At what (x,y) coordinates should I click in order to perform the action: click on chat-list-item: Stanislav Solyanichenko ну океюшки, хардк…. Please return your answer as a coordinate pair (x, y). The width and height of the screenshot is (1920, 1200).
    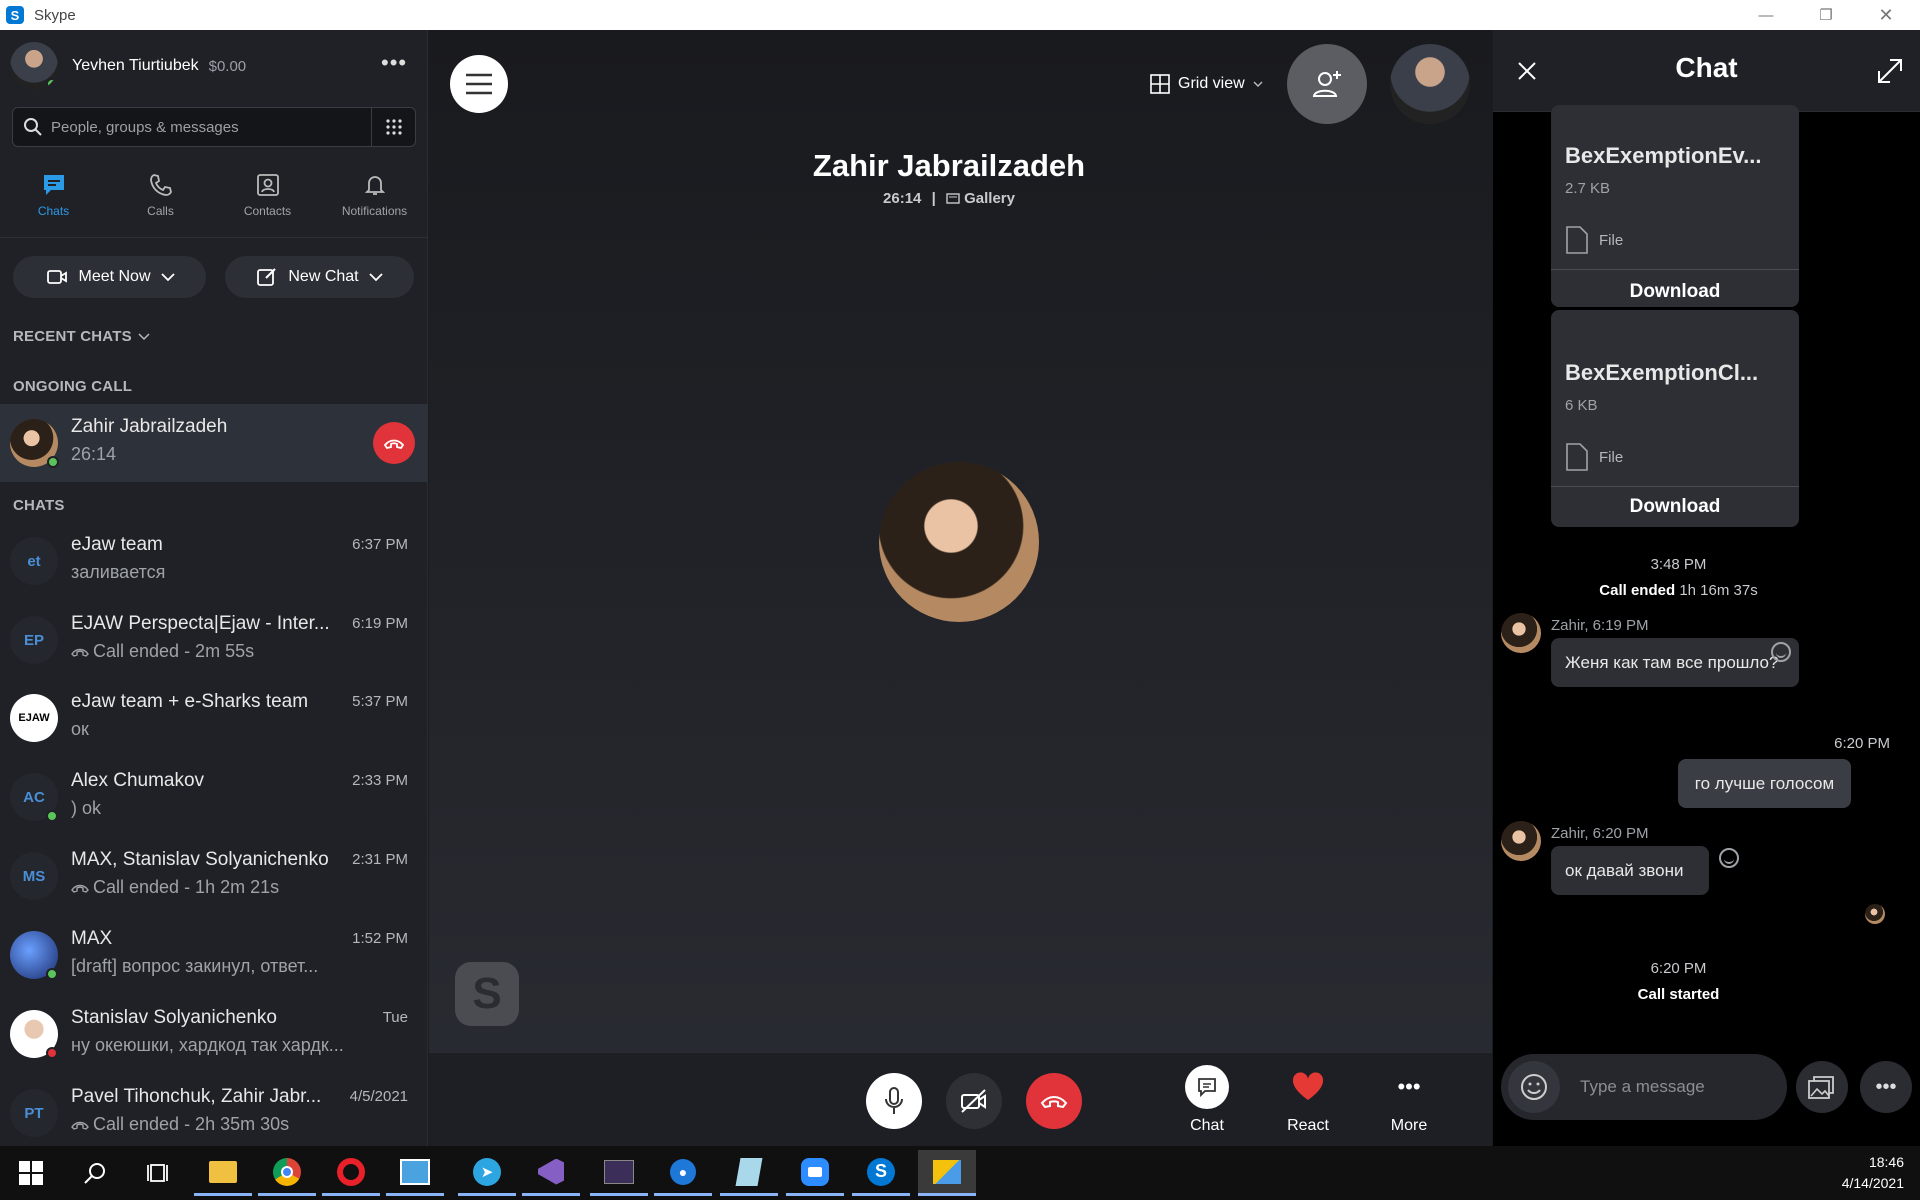
    Looking at the image, I should click on (214, 1034).